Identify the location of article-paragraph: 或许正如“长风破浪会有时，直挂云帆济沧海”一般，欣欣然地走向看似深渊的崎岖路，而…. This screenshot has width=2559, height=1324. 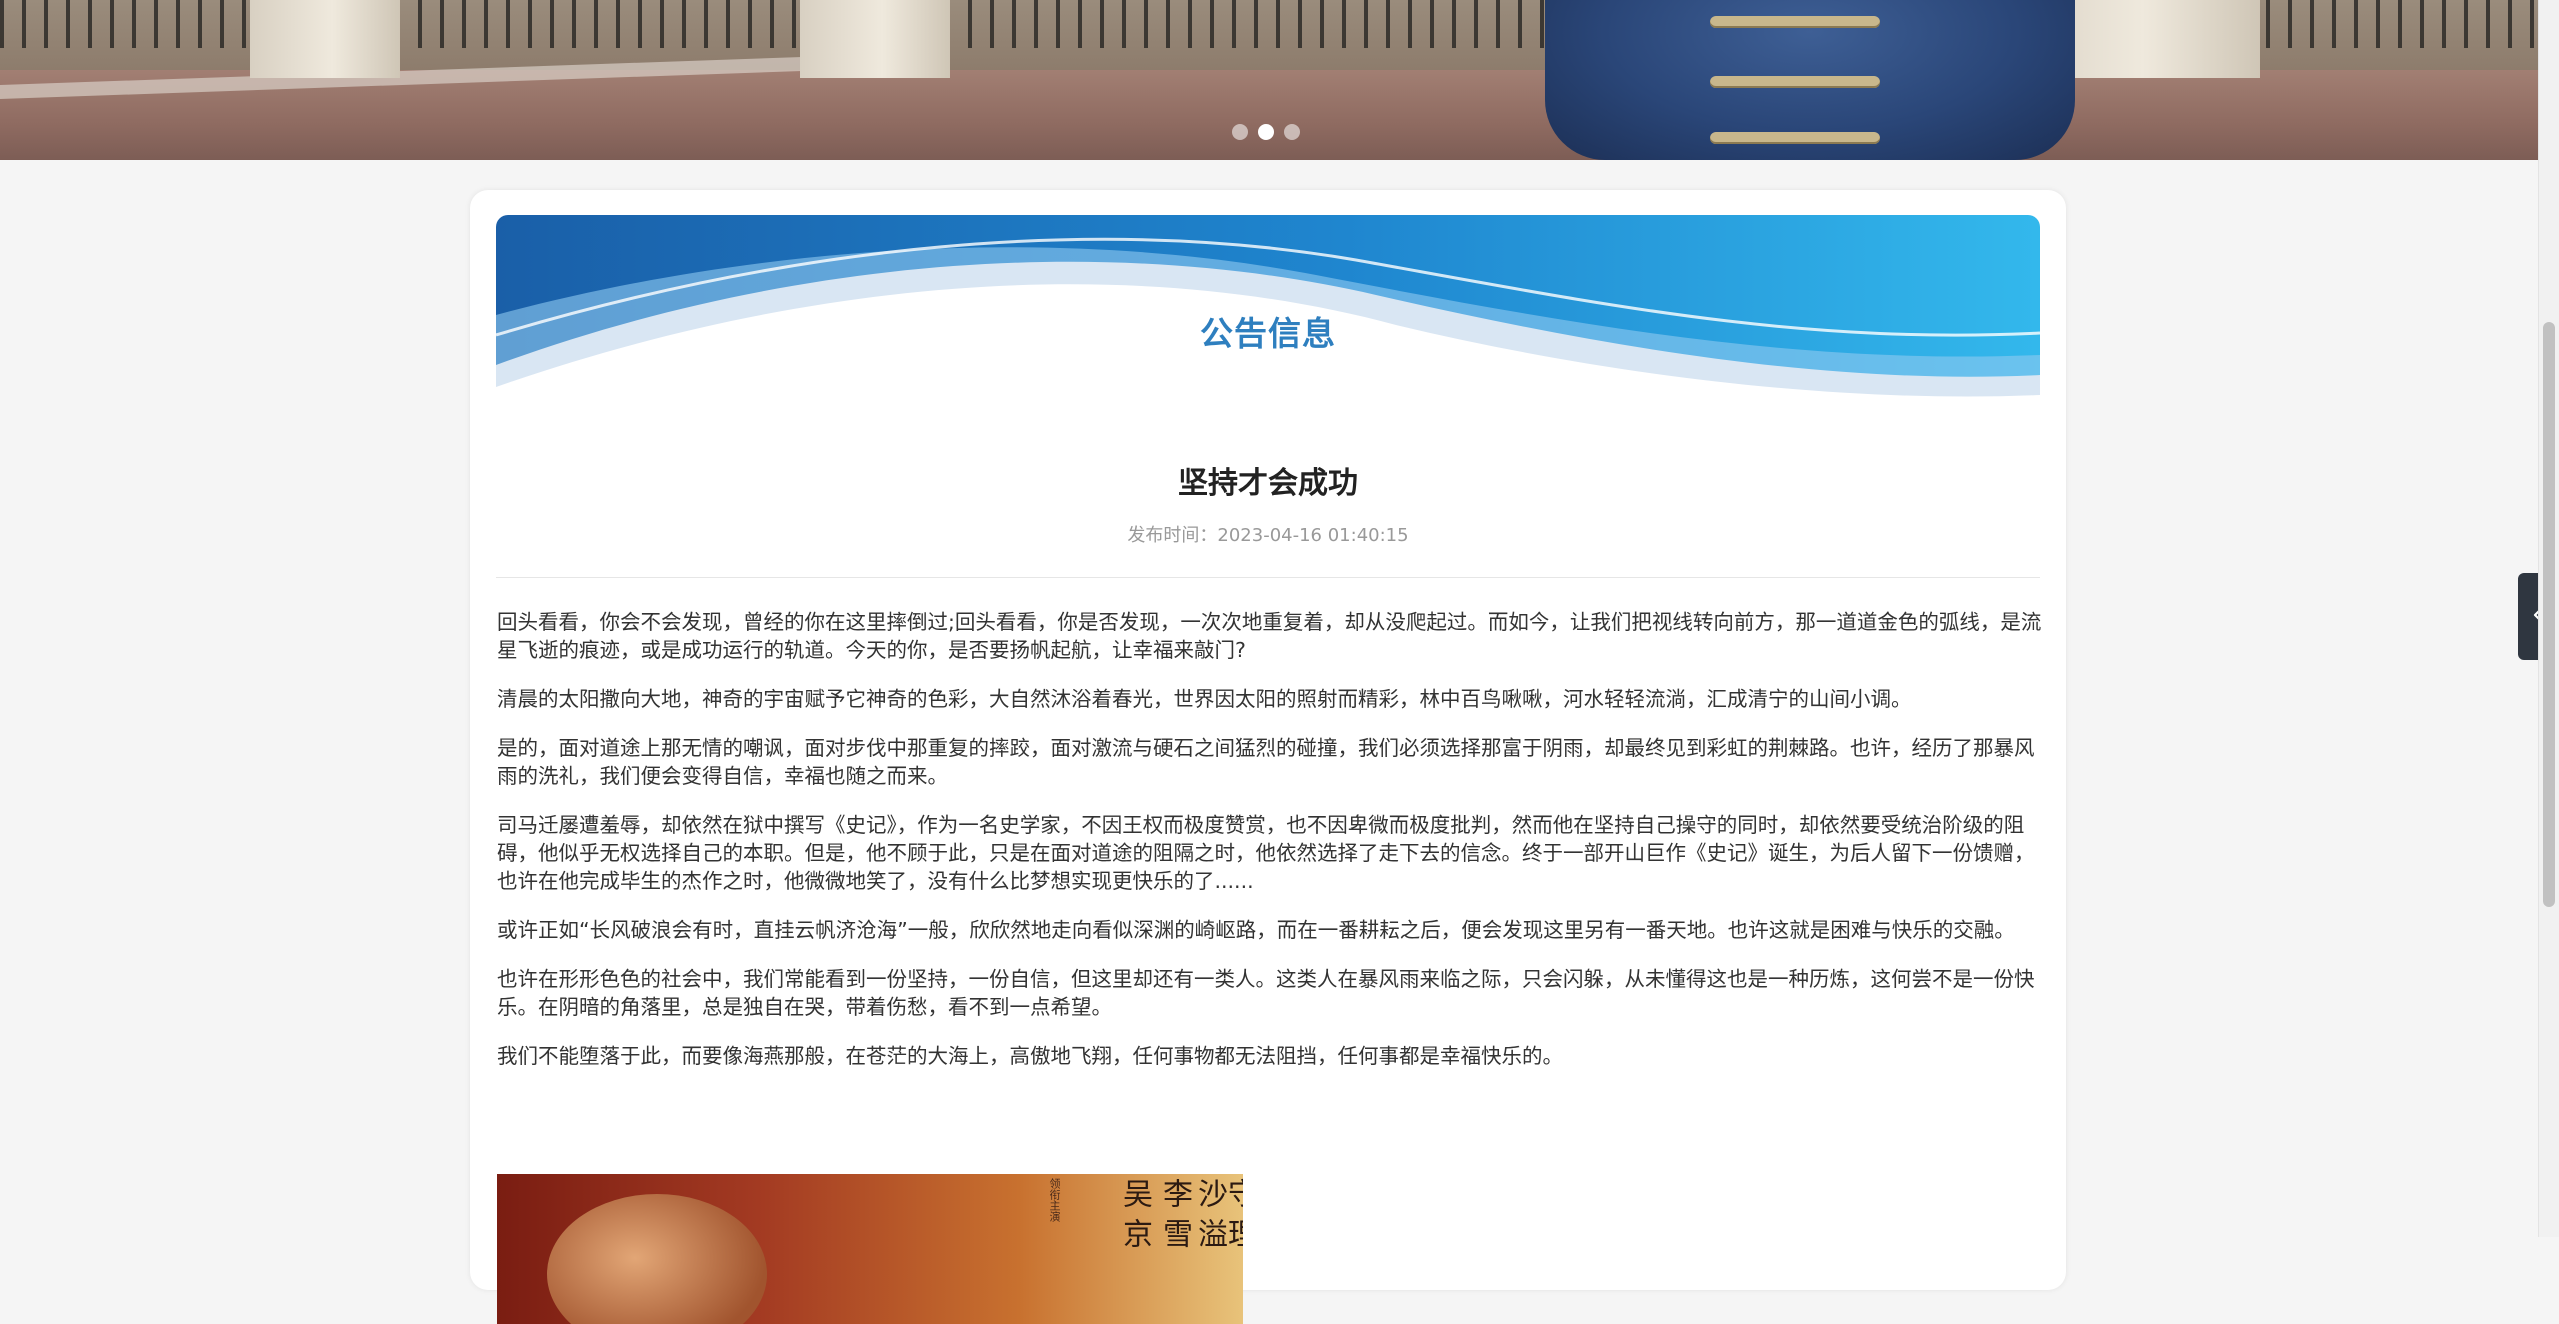
(1256, 930).